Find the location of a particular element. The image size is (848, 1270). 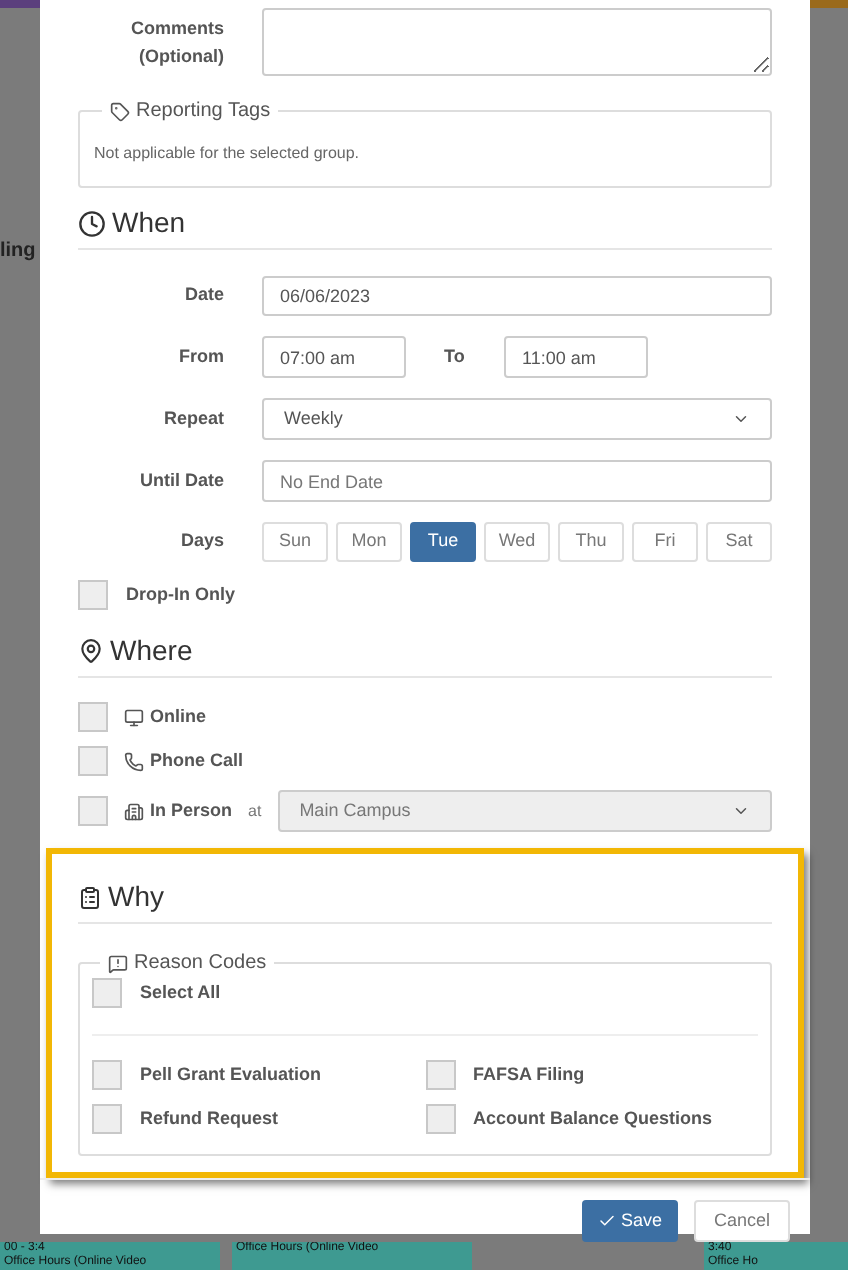

day-toggle: Wed is located at coordinates (517, 542).